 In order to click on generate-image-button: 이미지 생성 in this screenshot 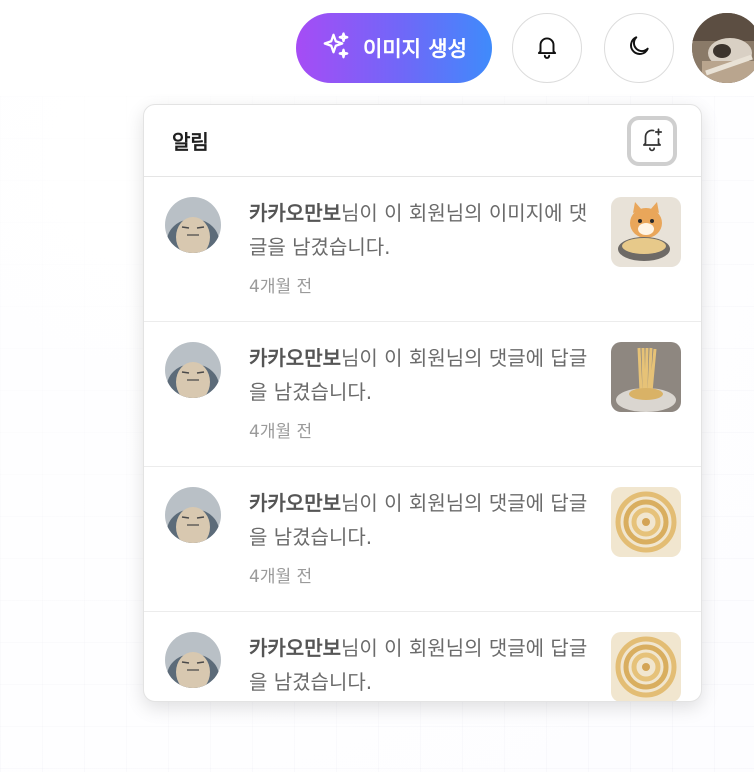, I will do `click(394, 48)`.